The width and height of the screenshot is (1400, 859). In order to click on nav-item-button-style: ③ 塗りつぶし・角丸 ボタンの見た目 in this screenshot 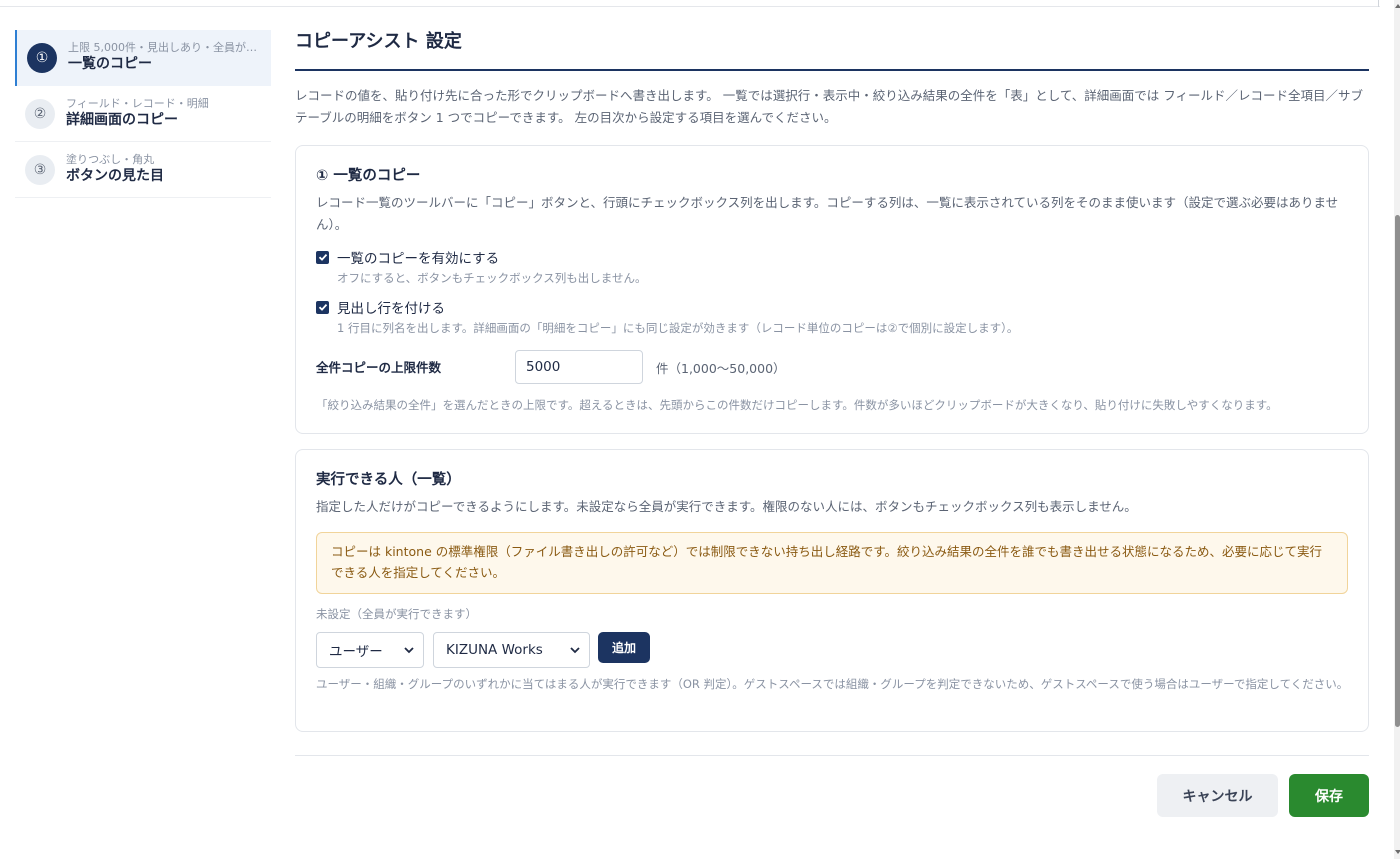, I will do `click(143, 170)`.